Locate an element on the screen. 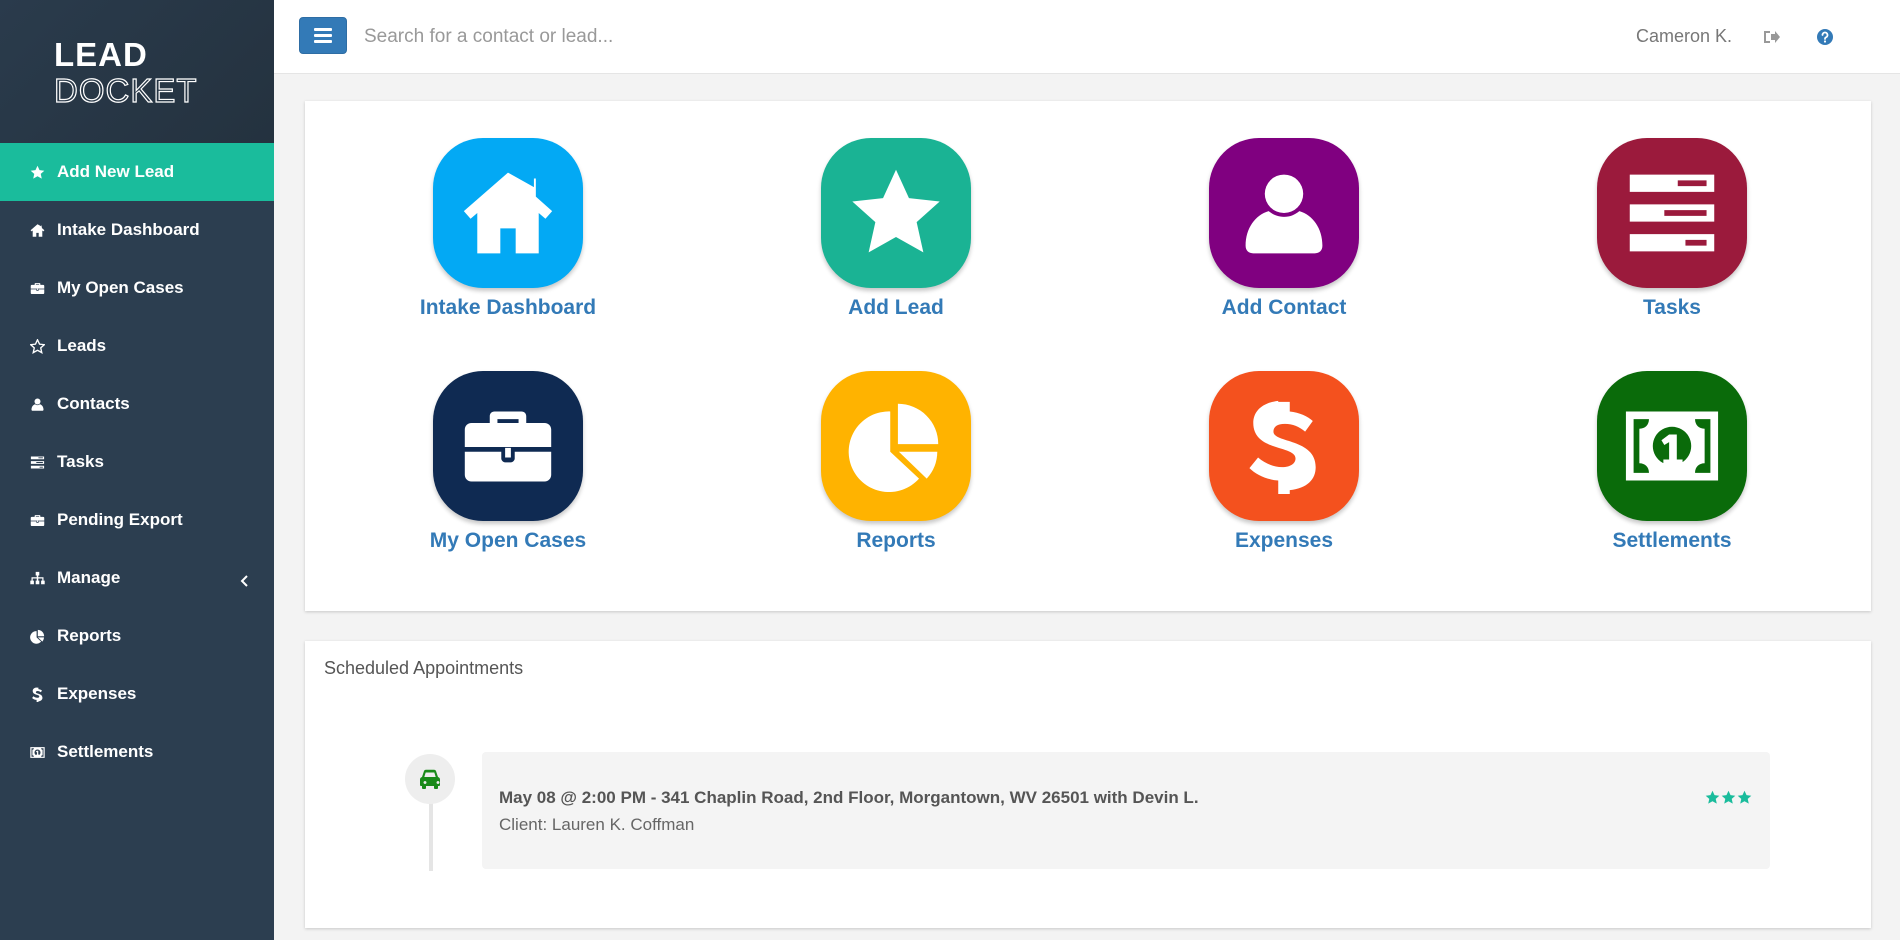 The image size is (1900, 940). shortcut-label: Add Lead is located at coordinates (896, 308).